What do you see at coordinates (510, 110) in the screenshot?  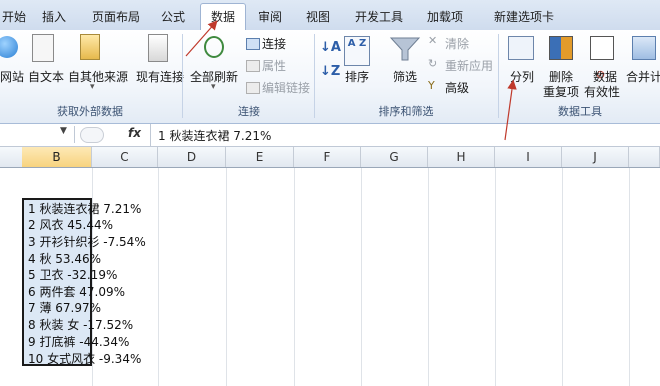 I see `annotation-arrow-text-to-columns` at bounding box center [510, 110].